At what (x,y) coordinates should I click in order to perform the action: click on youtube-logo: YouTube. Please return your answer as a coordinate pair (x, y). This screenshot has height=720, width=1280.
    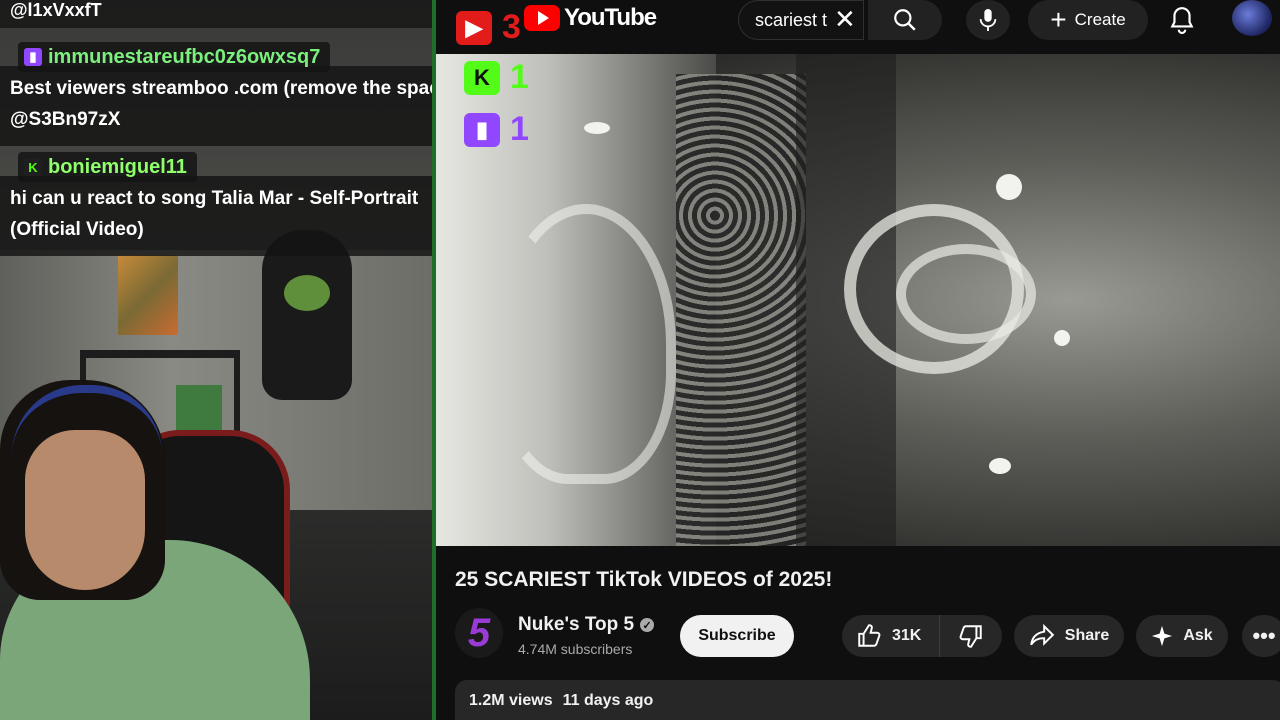
    Looking at the image, I should click on (590, 18).